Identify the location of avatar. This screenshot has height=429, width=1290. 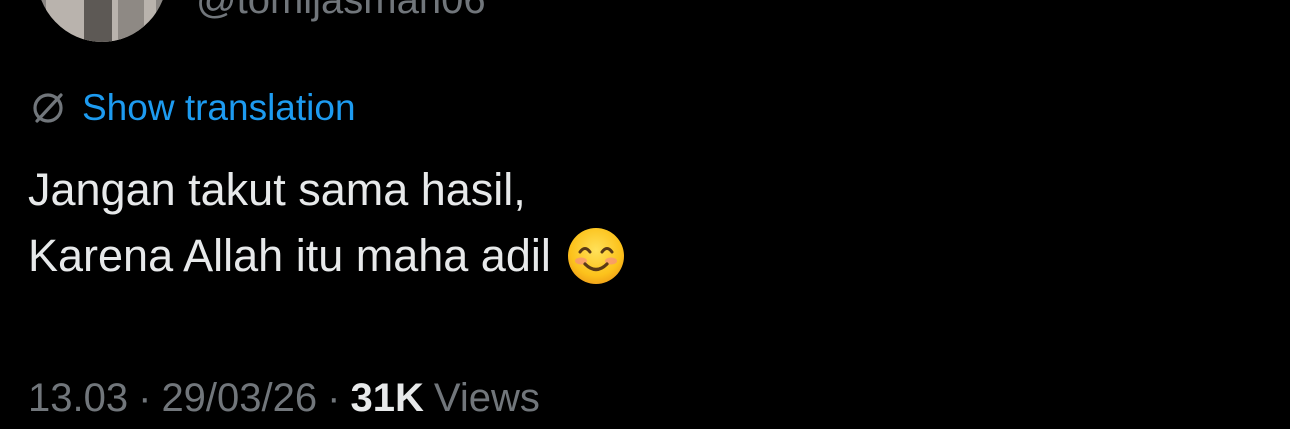
(102, 21).